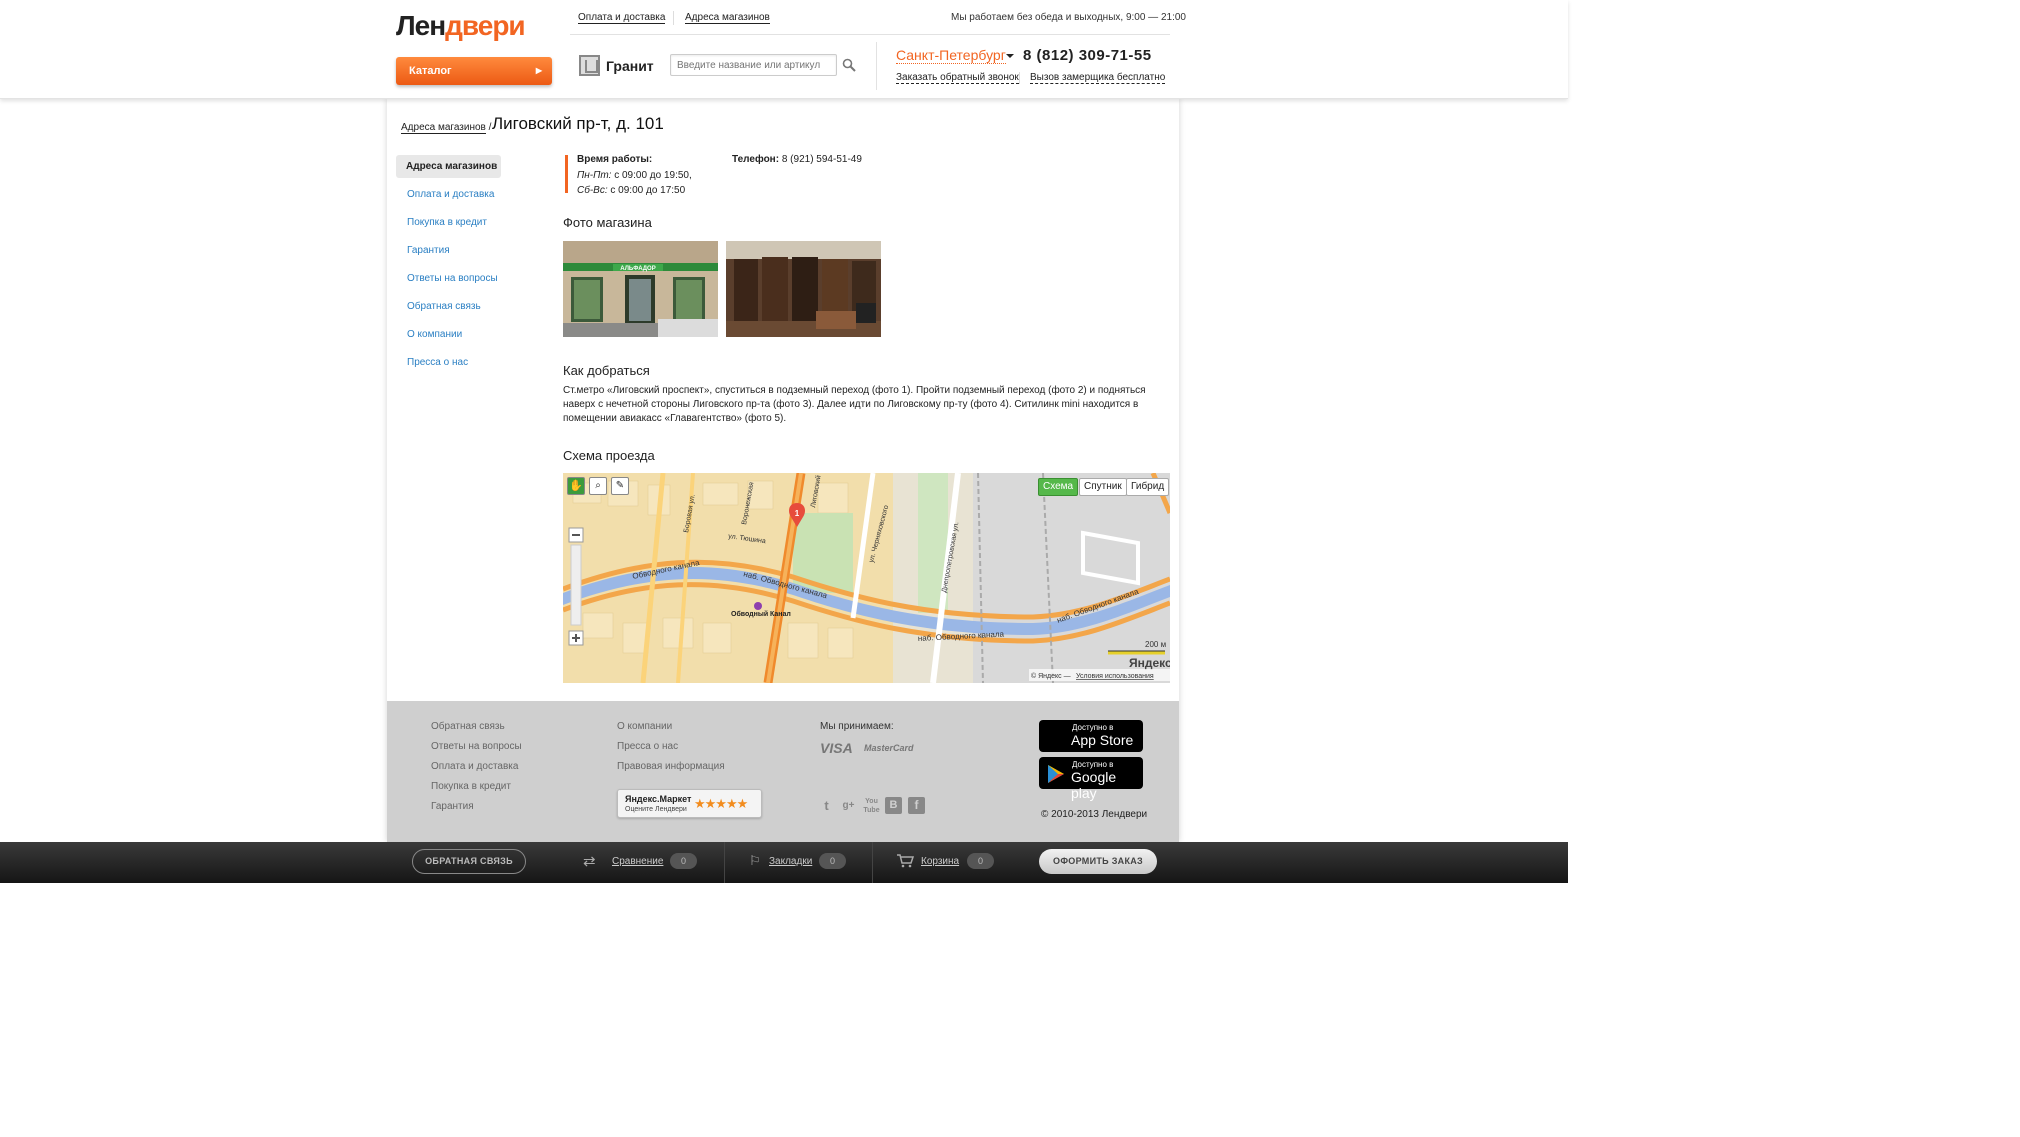 Image resolution: width=2020 pixels, height=1137 pixels. I want to click on measurer-link: Вызов замерщика бесплатно, so click(1098, 78).